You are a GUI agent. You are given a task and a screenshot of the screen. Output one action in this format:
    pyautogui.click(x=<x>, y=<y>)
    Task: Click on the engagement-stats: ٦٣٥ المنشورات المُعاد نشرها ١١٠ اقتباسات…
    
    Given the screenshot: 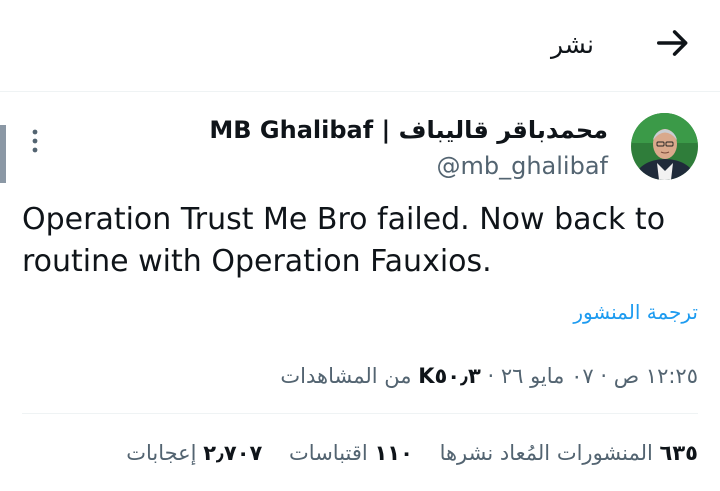 What is the action you would take?
    pyautogui.click(x=412, y=453)
    